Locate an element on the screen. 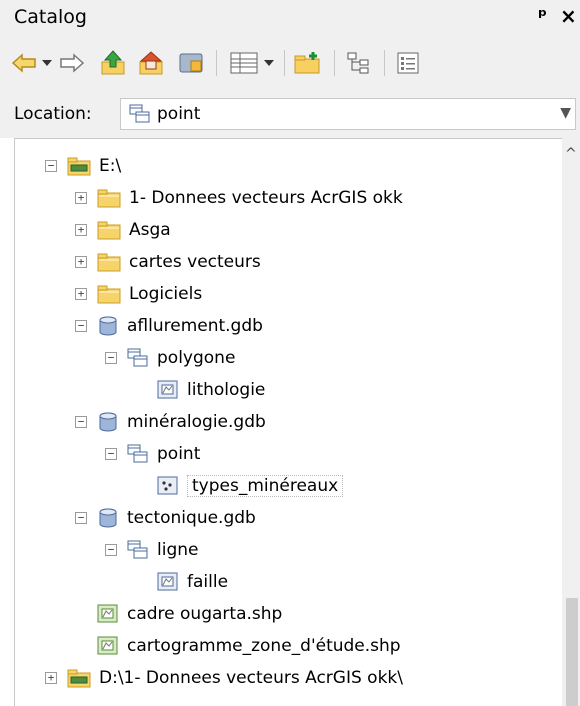 The image size is (580, 706). location-bar: Location: point ▼ is located at coordinates (290, 114).